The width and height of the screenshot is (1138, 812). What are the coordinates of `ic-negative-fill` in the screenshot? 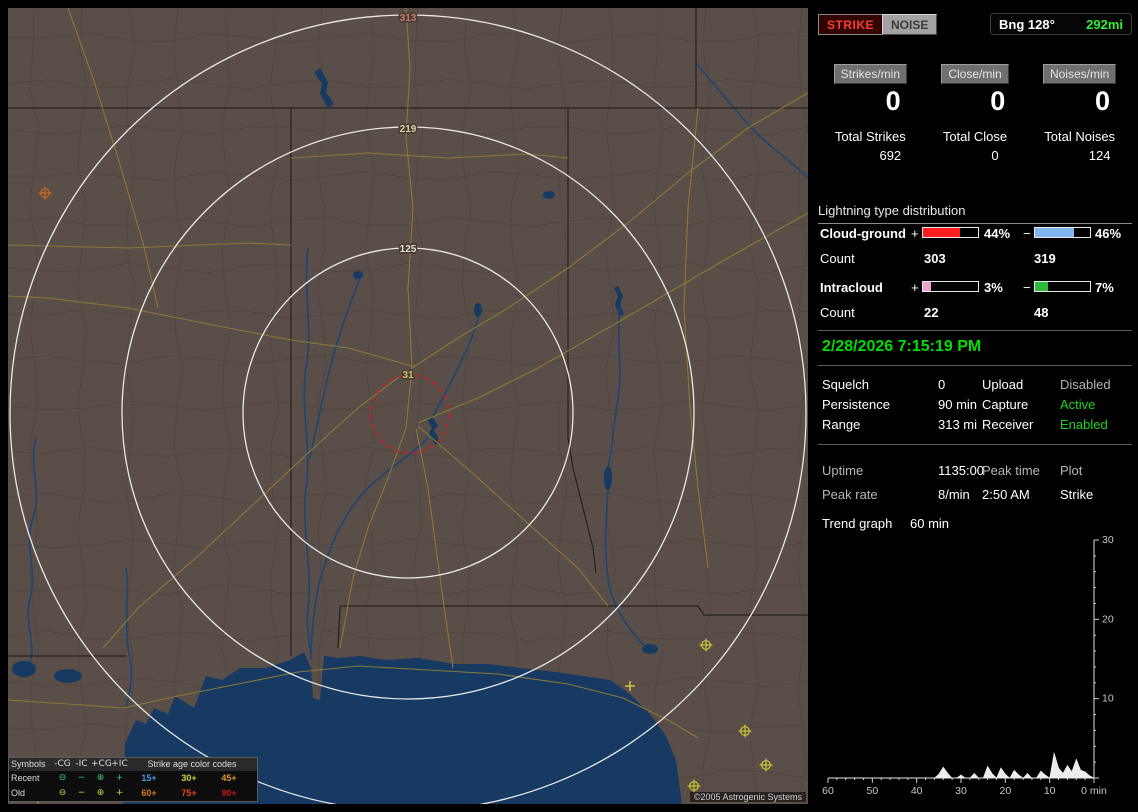 It's located at (1042, 286).